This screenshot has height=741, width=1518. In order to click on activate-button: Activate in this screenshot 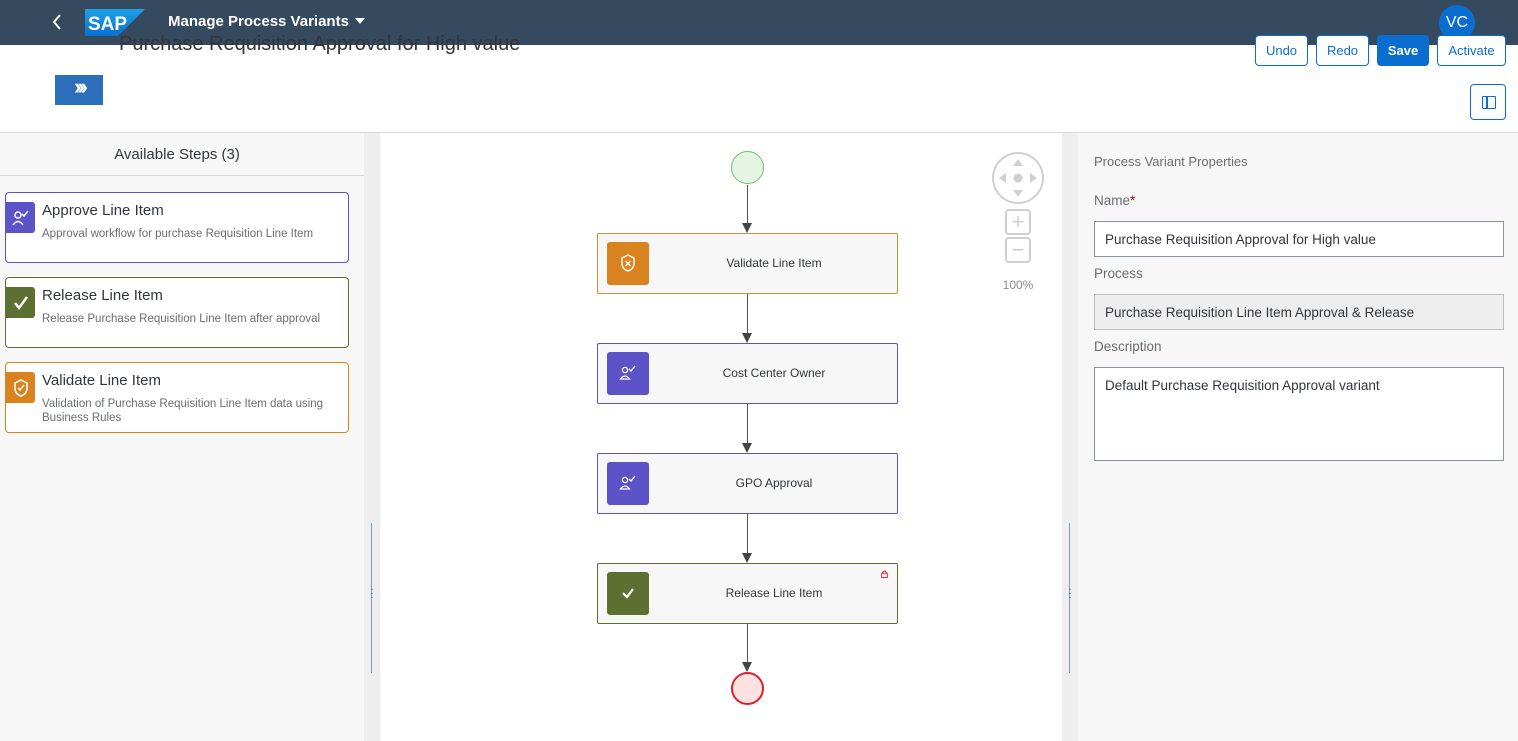, I will do `click(1471, 50)`.